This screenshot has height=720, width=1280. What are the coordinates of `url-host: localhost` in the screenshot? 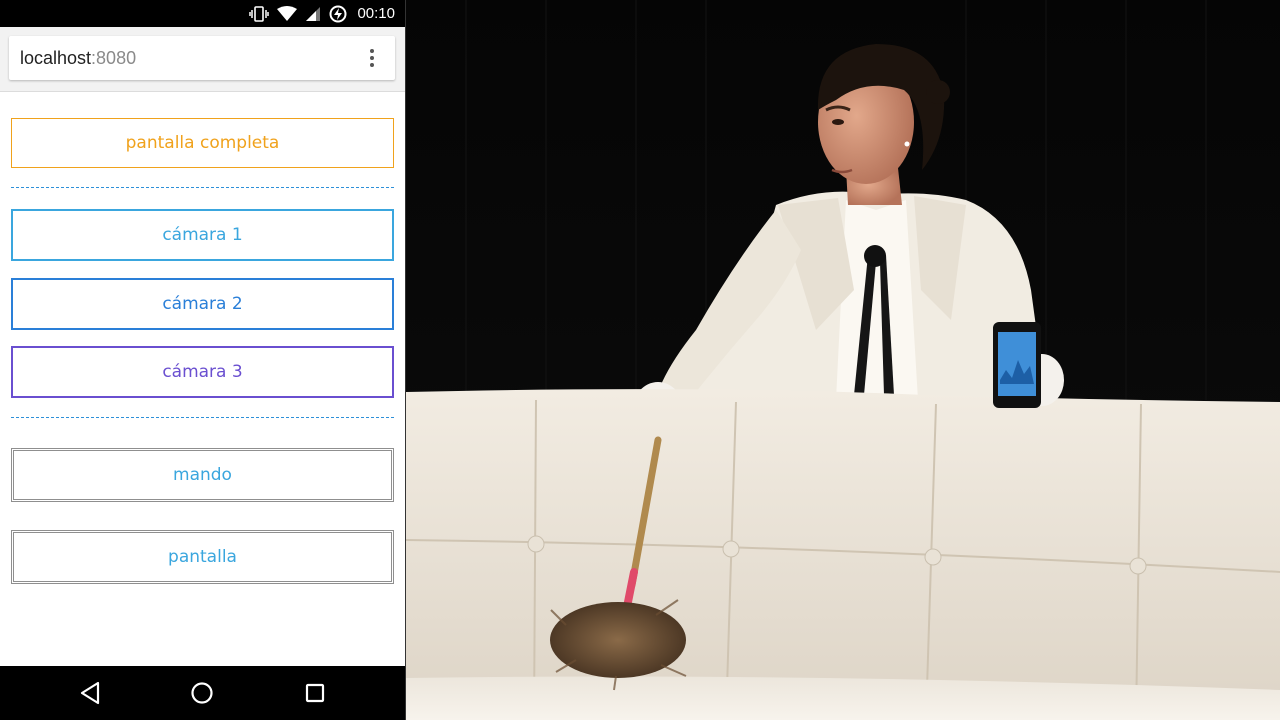 It's located at (56, 58).